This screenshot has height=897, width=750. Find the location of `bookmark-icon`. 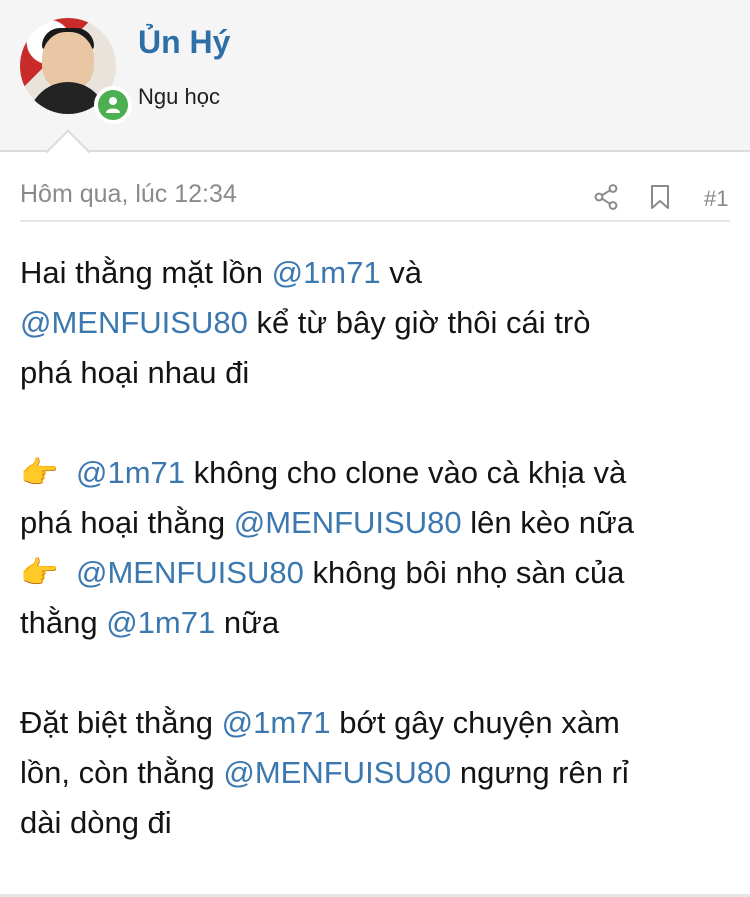

bookmark-icon is located at coordinates (660, 197).